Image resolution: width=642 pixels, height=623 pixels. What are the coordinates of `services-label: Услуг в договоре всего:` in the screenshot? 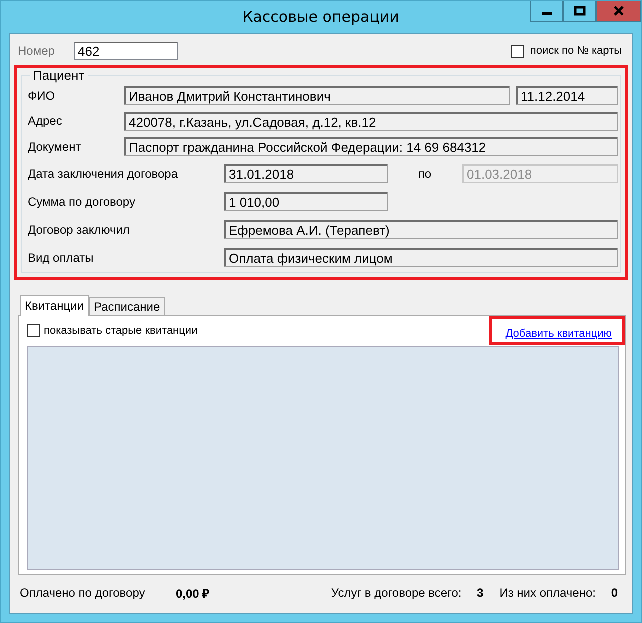 It's located at (396, 593).